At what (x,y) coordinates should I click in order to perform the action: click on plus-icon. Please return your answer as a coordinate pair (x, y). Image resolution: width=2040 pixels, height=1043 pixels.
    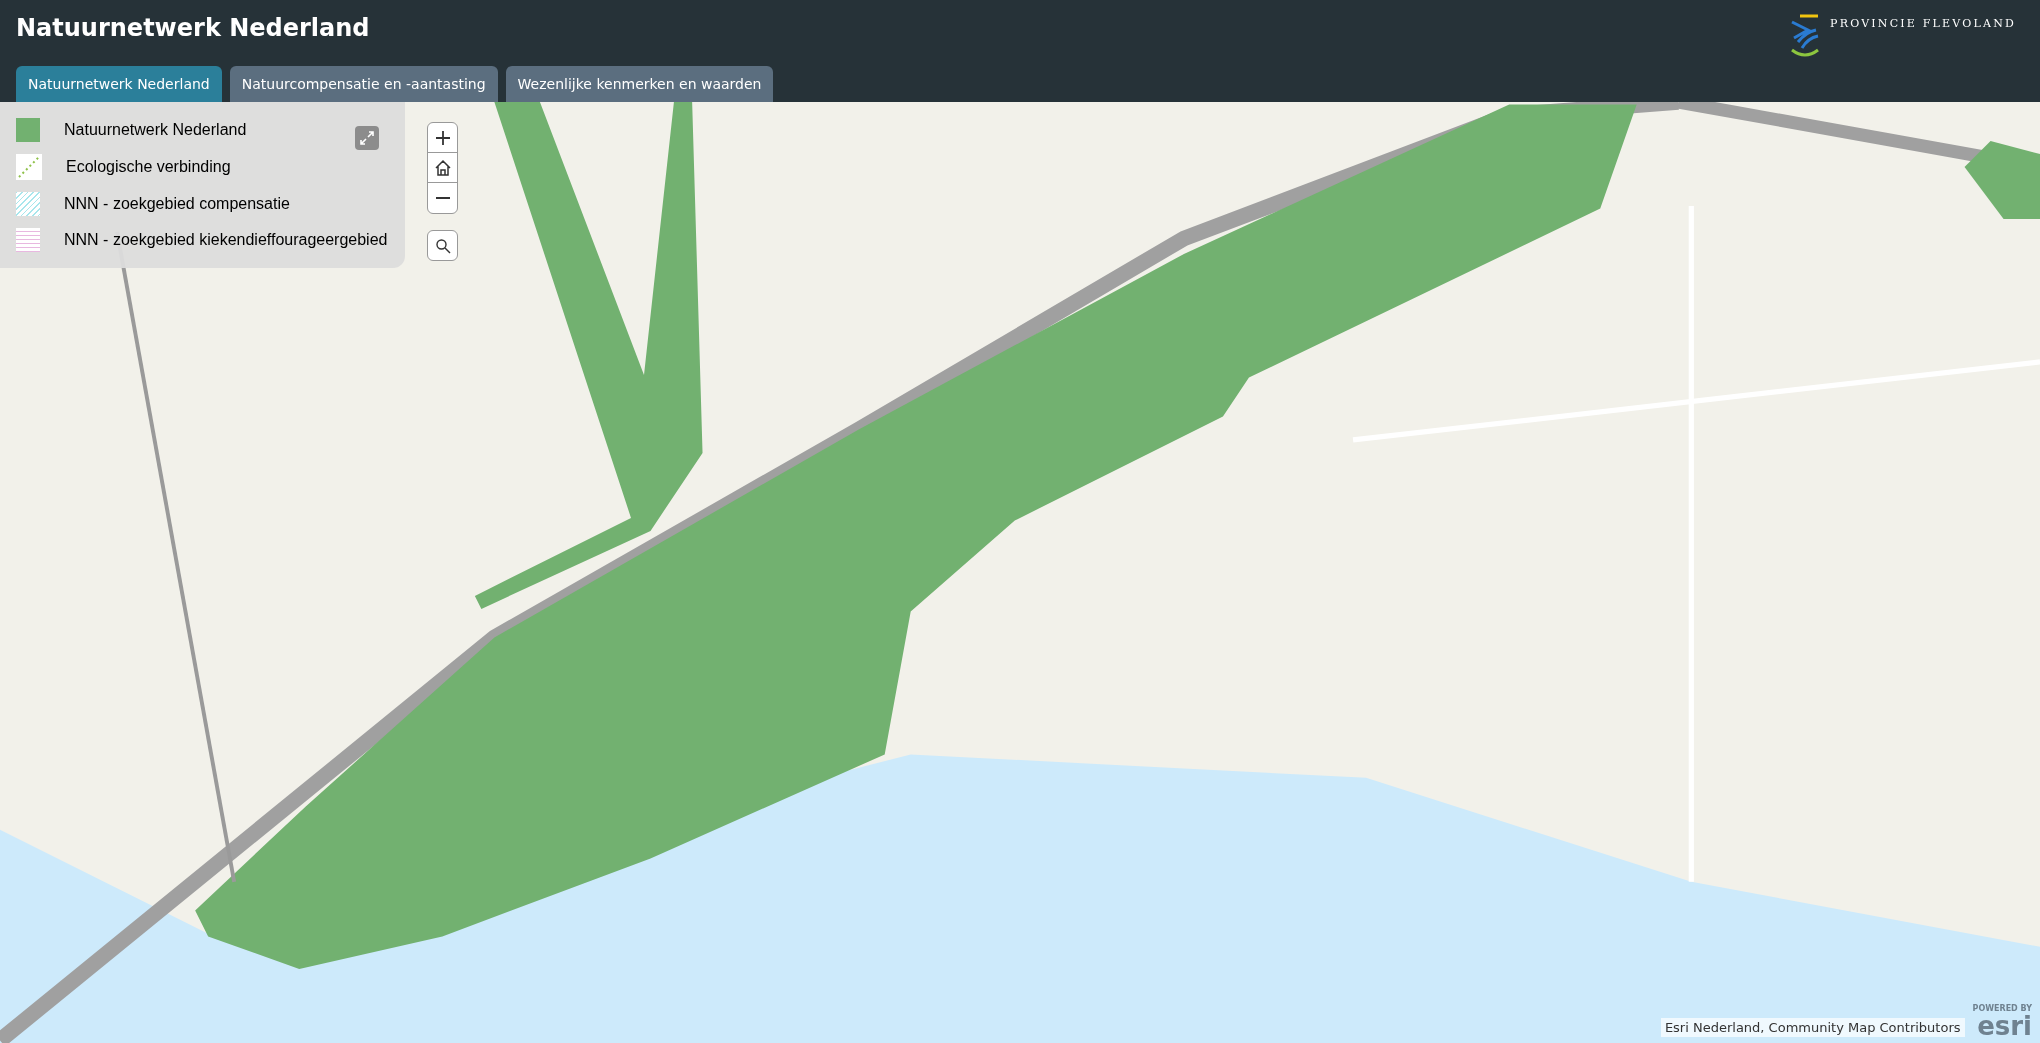
    Looking at the image, I should click on (442, 137).